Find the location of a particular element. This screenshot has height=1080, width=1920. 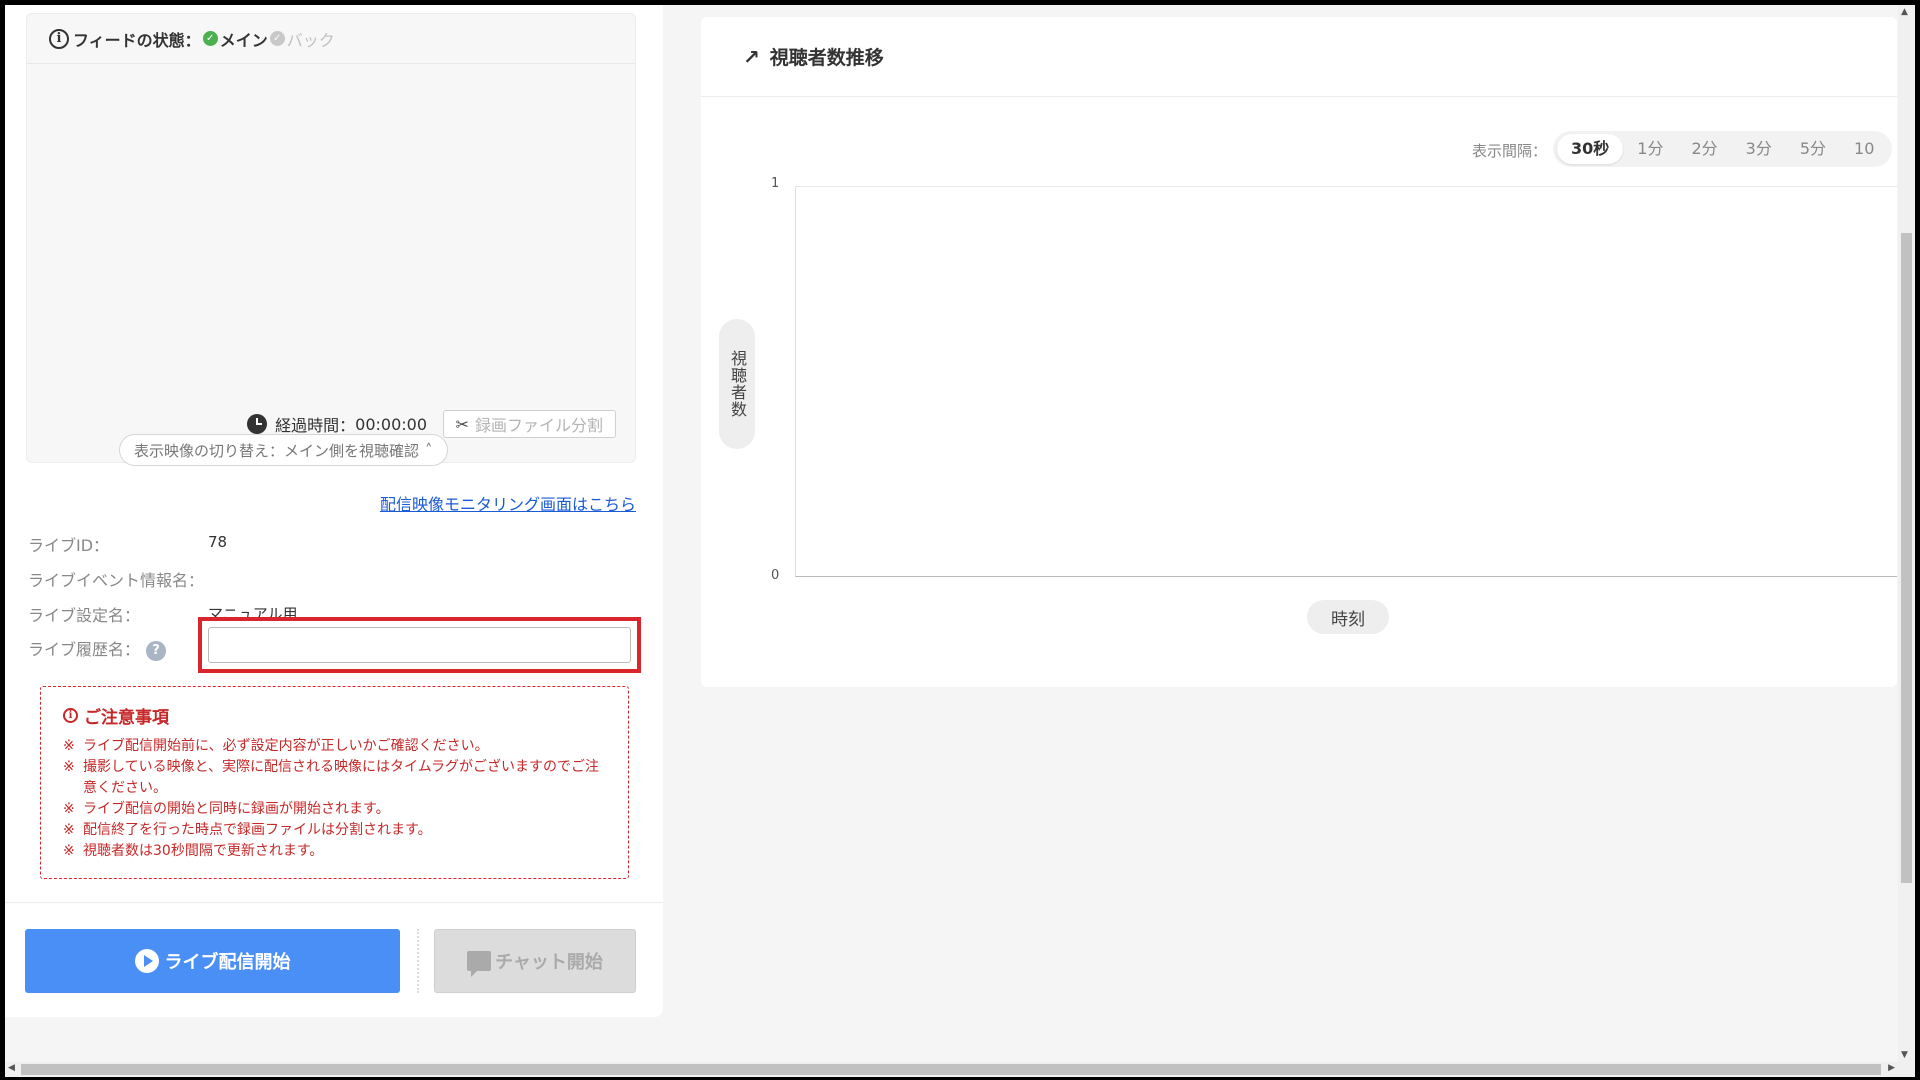

play-icon is located at coordinates (146, 961).